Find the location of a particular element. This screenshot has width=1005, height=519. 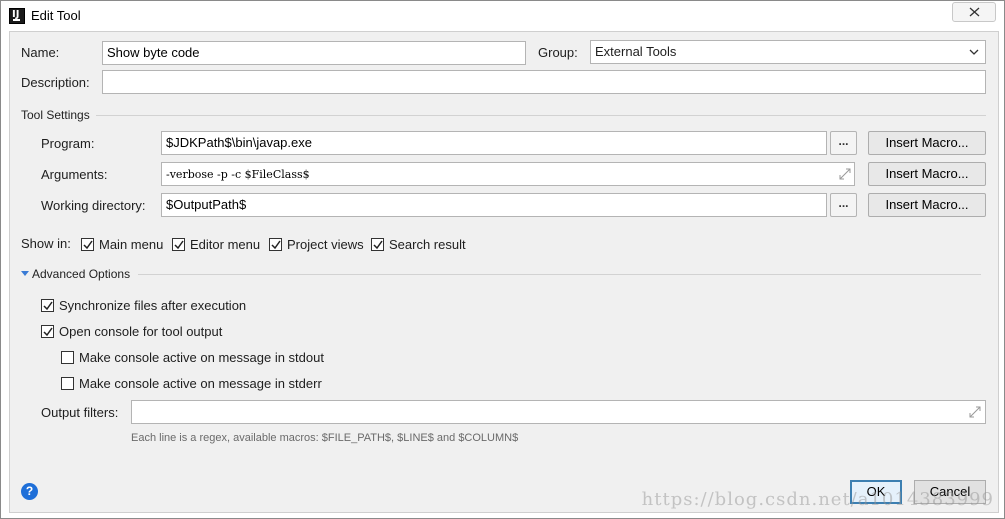

tool-settings-title: Tool Settings is located at coordinates (55, 115).